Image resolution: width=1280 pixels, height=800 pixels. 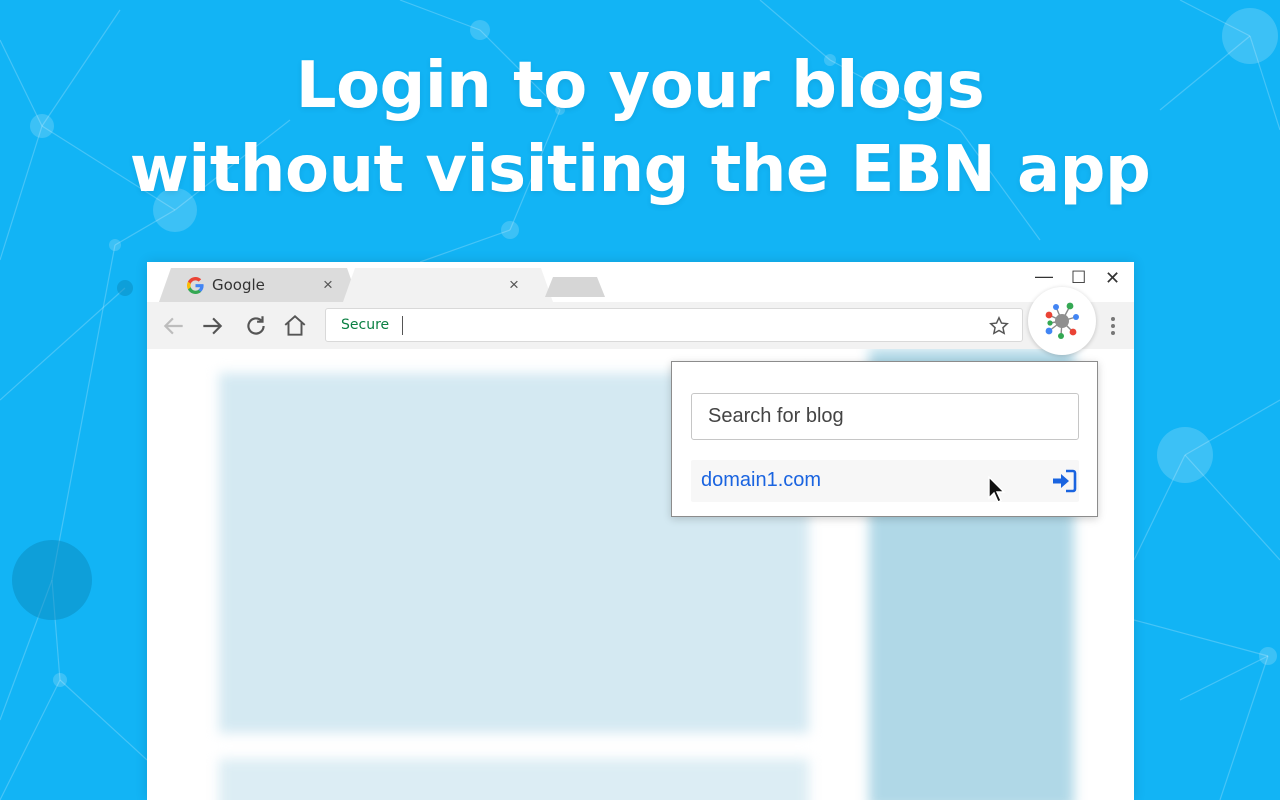 What do you see at coordinates (640, 170) in the screenshot?
I see `headline-line-2: without visiting the EBN app` at bounding box center [640, 170].